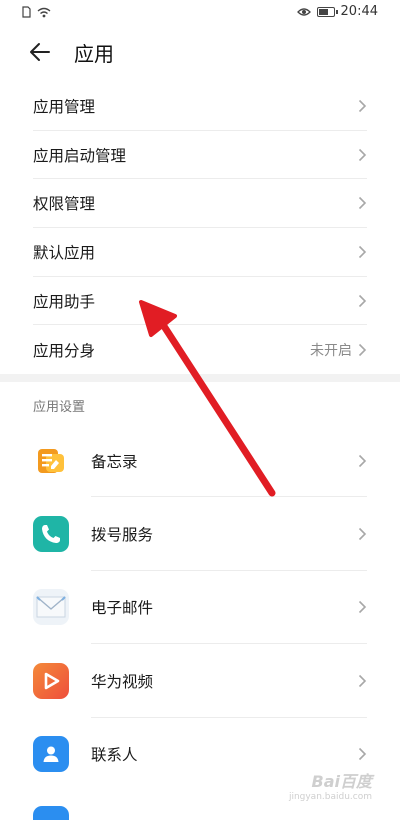  Describe the element at coordinates (94, 54) in the screenshot. I see `page-title: 应用` at that location.